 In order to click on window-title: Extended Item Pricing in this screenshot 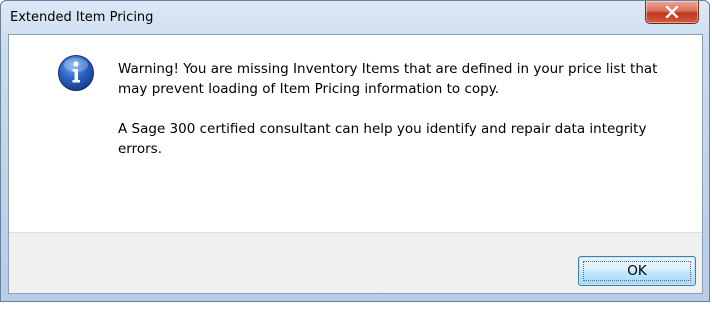, I will do `click(82, 17)`.